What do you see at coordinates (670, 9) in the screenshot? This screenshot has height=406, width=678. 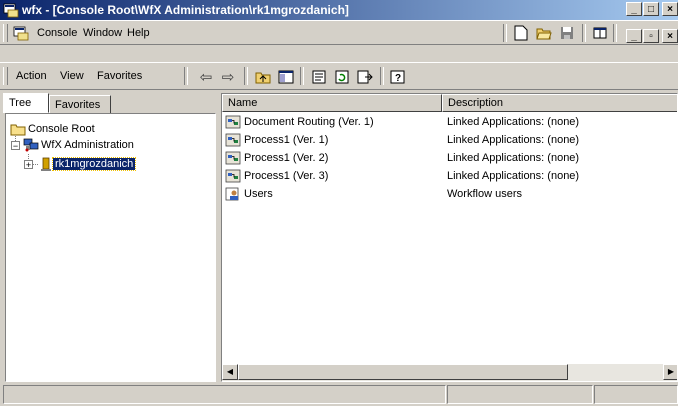 I see `close-button: ×` at bounding box center [670, 9].